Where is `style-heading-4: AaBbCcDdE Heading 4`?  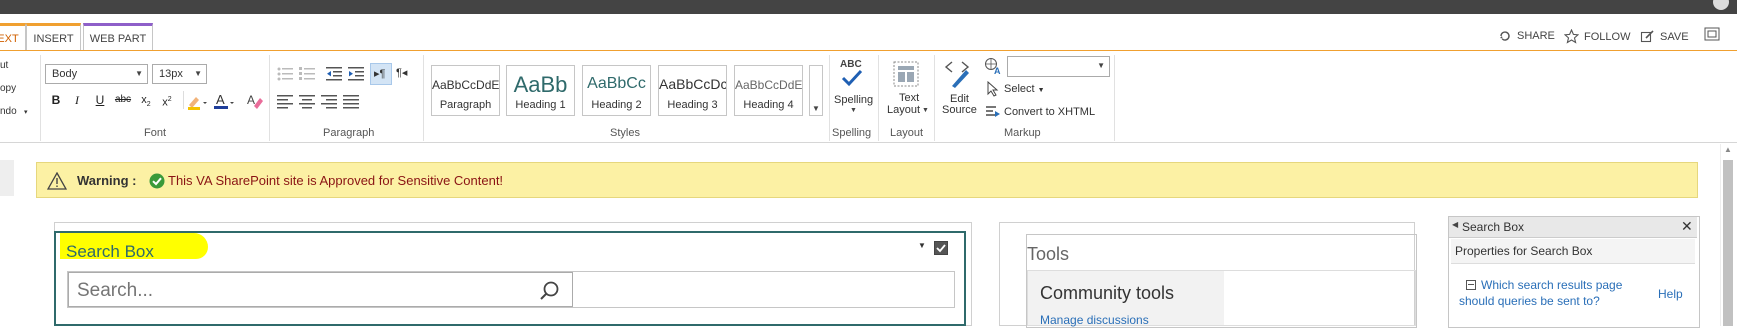 style-heading-4: AaBbCcDdE Heading 4 is located at coordinates (768, 90).